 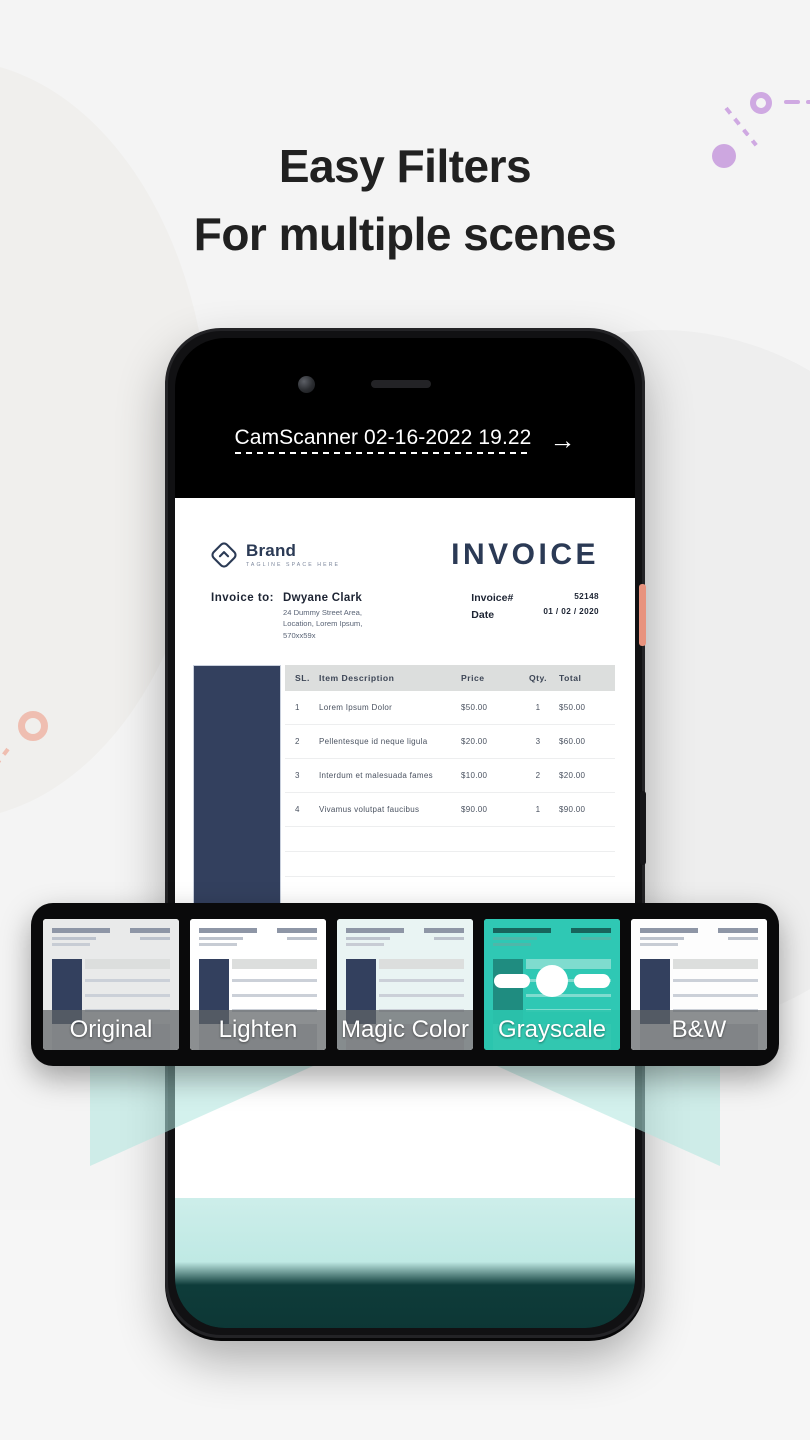 I want to click on brand-logo: Brand TAGLINE SPACE HERE, so click(x=275, y=555).